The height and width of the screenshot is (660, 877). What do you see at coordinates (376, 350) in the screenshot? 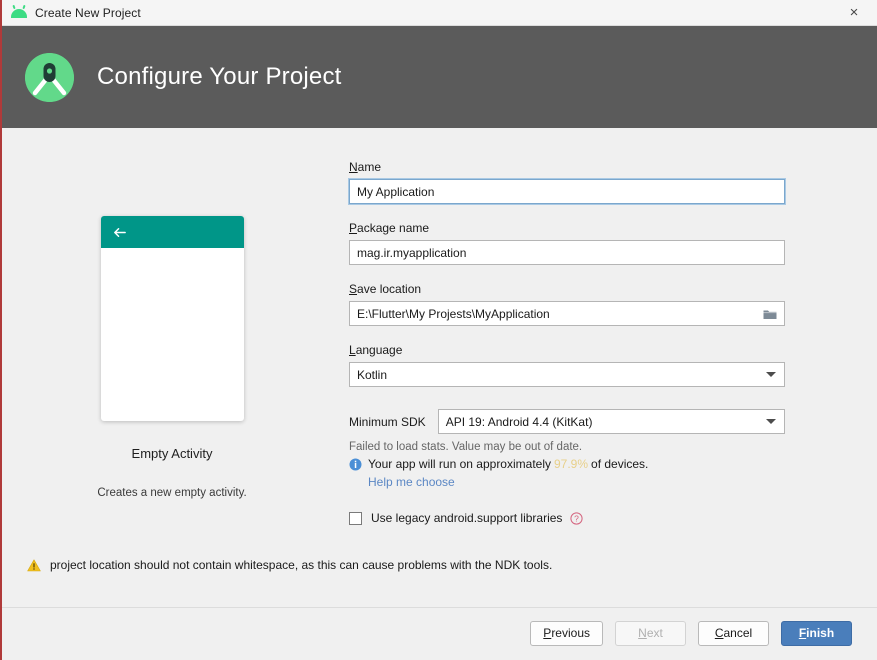
I see `language-label: Language` at bounding box center [376, 350].